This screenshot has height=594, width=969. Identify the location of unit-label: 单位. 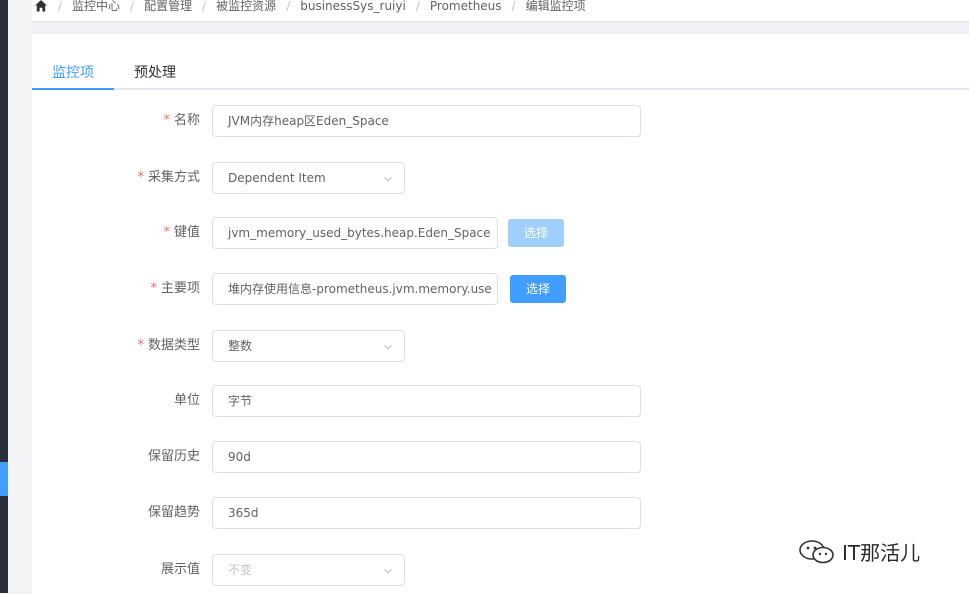
(186, 400).